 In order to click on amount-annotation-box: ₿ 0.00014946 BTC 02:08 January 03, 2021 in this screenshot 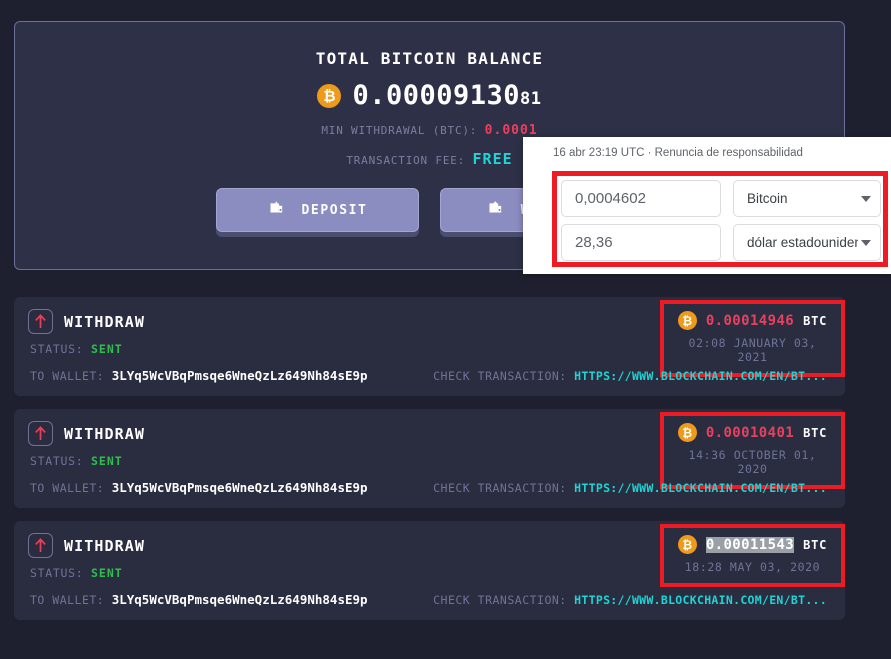, I will do `click(752, 338)`.